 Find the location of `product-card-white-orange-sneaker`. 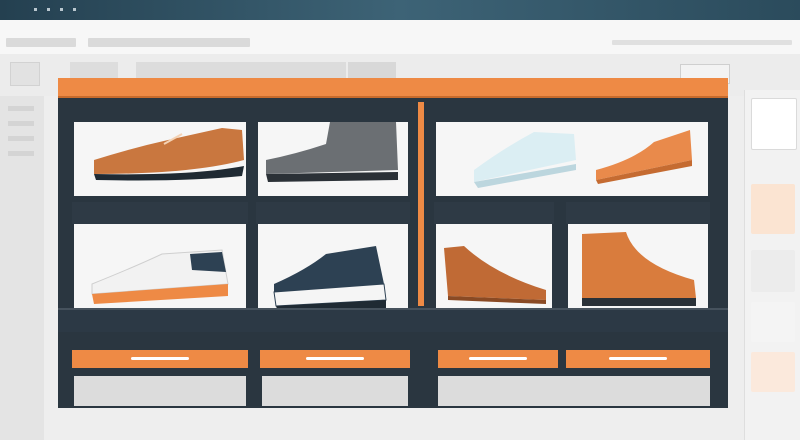

product-card-white-orange-sneaker is located at coordinates (160, 261).